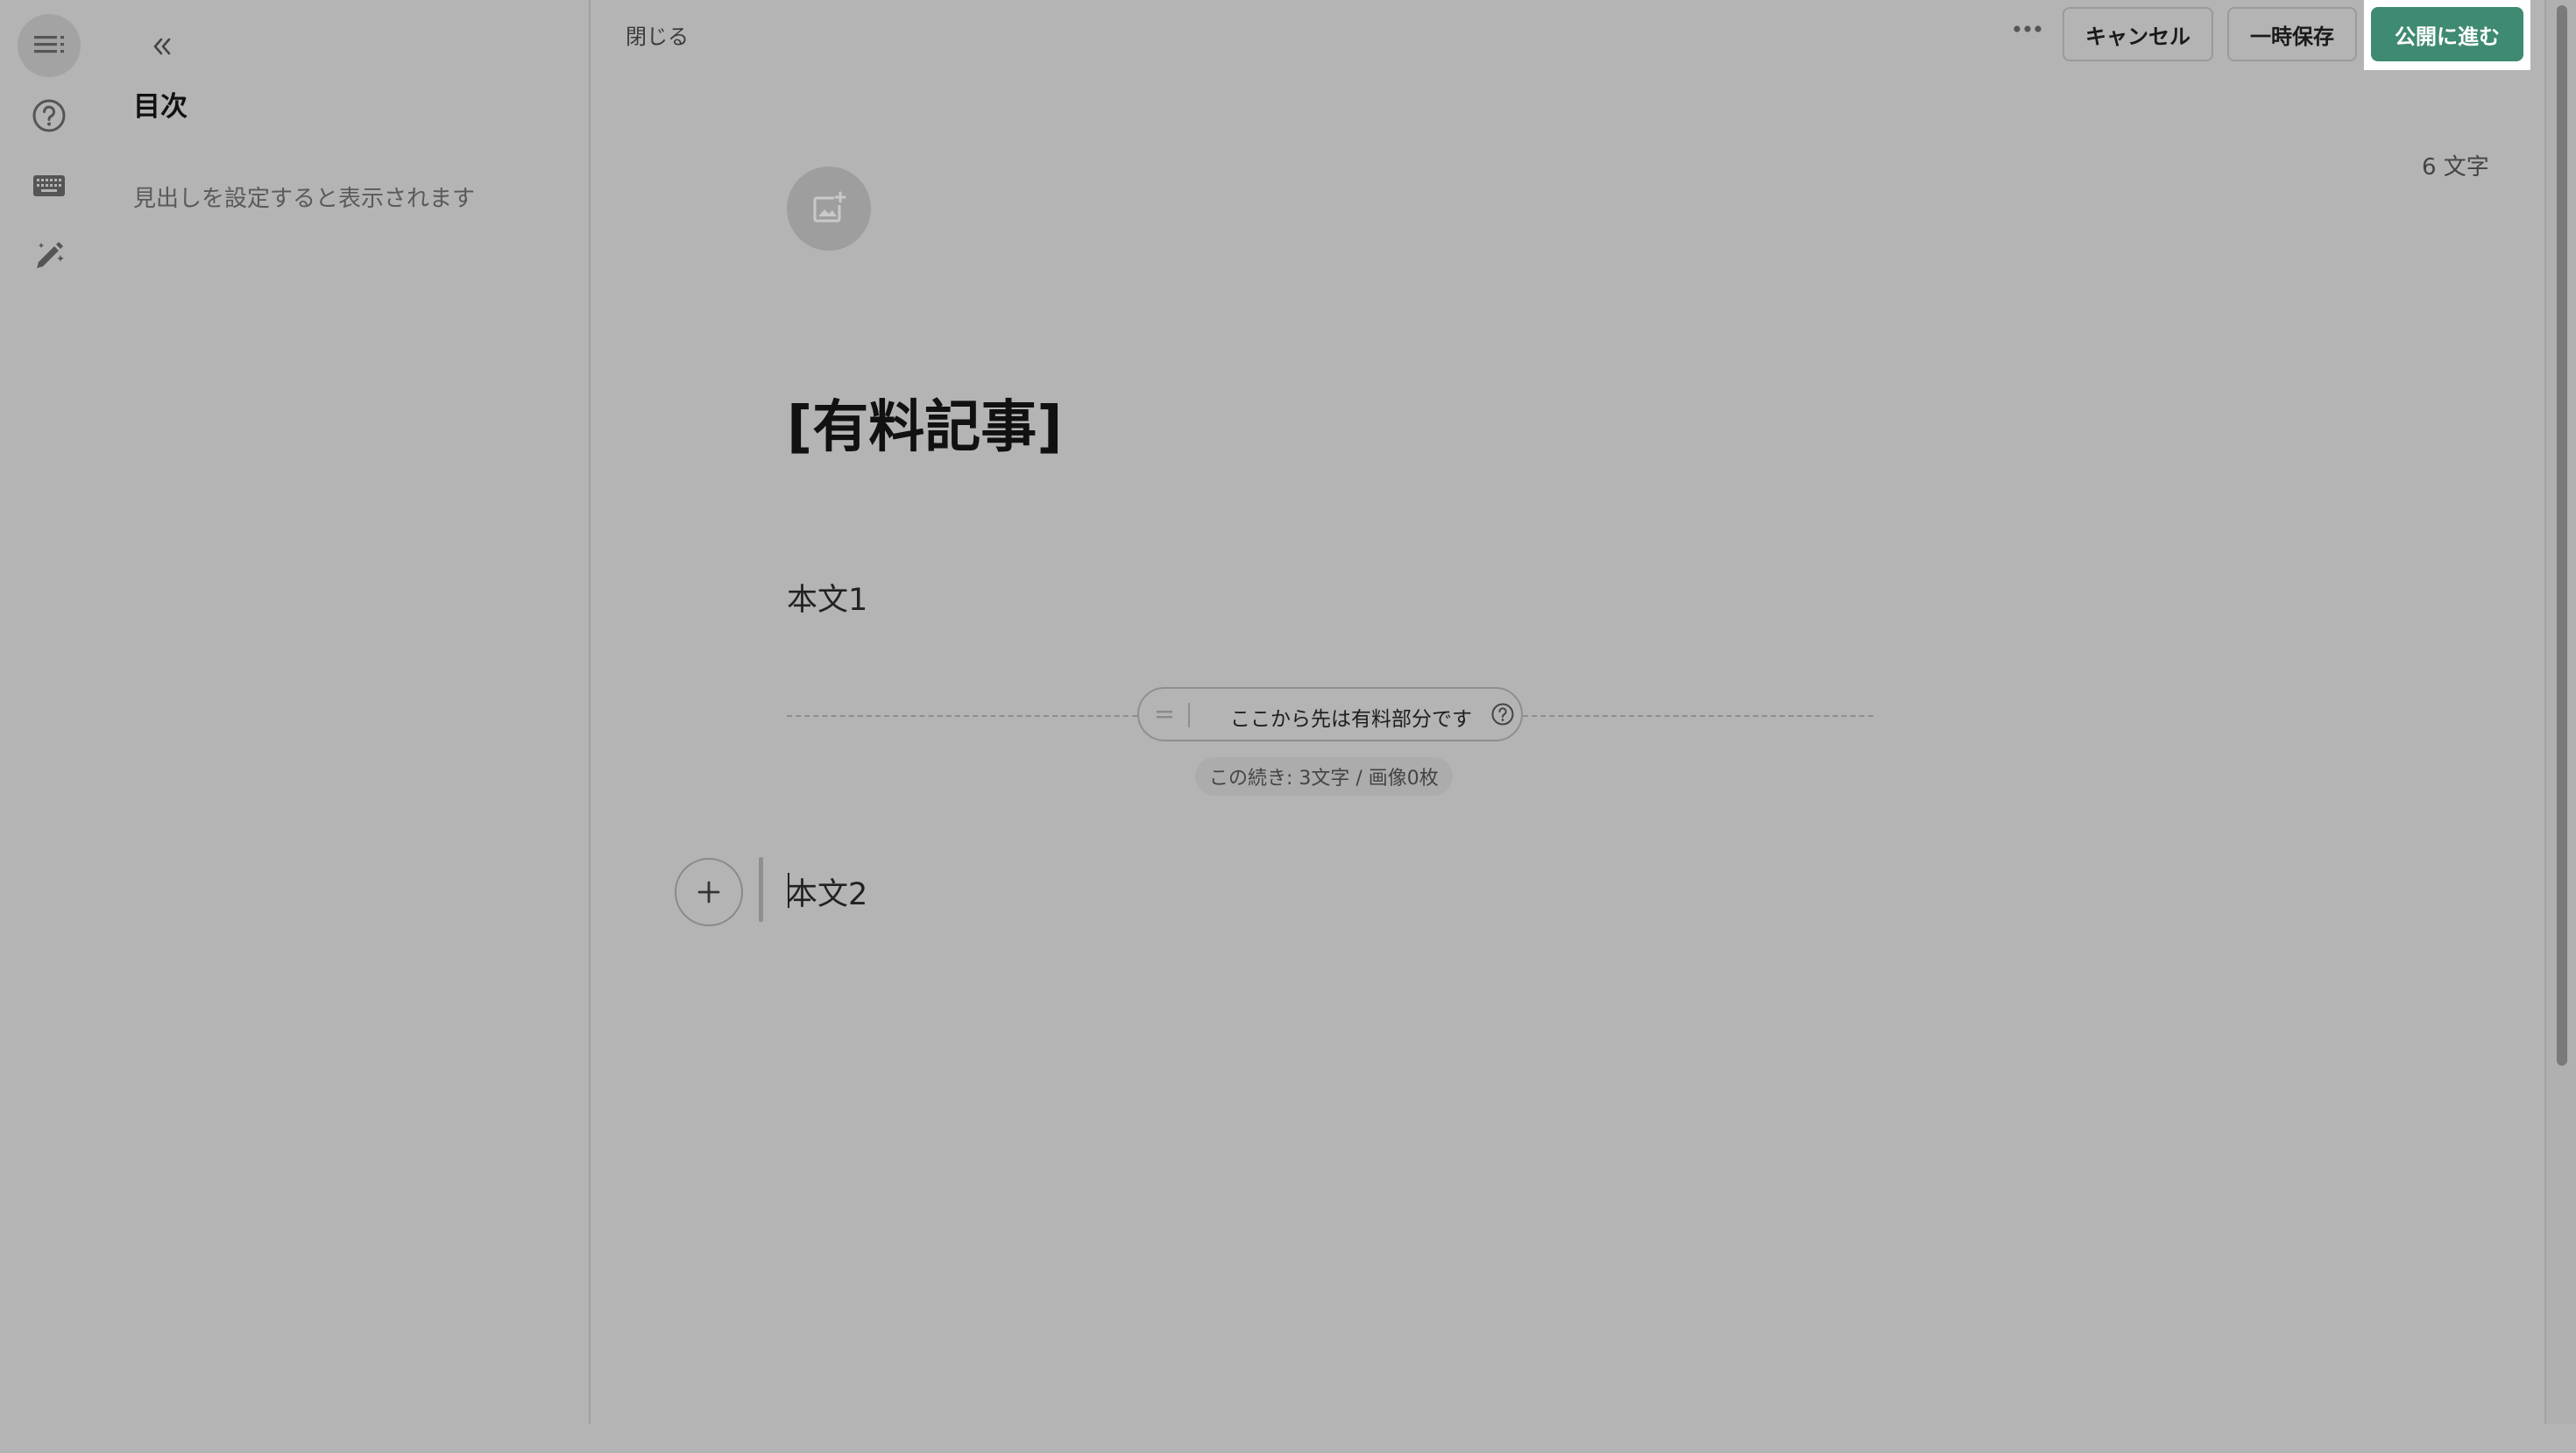  What do you see at coordinates (827, 597) in the screenshot?
I see `body-paragraph-1: 本文1` at bounding box center [827, 597].